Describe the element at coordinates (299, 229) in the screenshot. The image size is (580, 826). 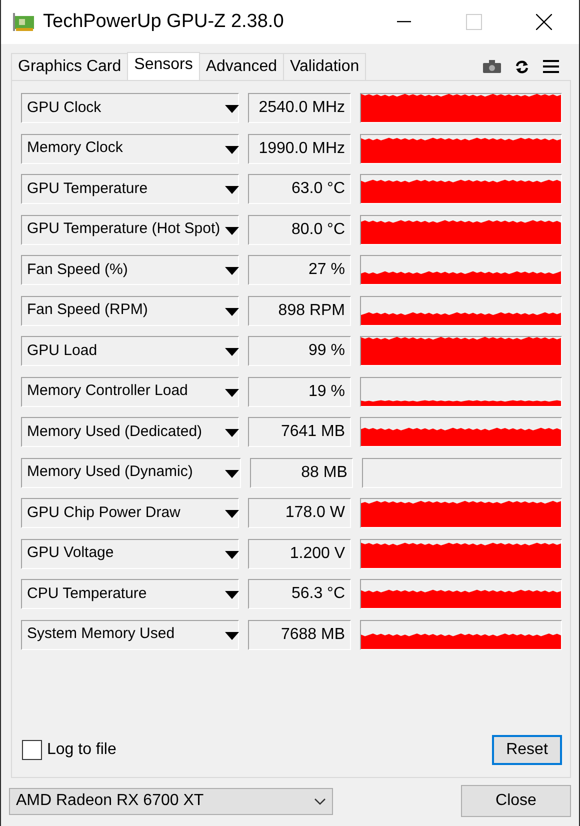
I see `sensor-value: 80.0 °C` at that location.